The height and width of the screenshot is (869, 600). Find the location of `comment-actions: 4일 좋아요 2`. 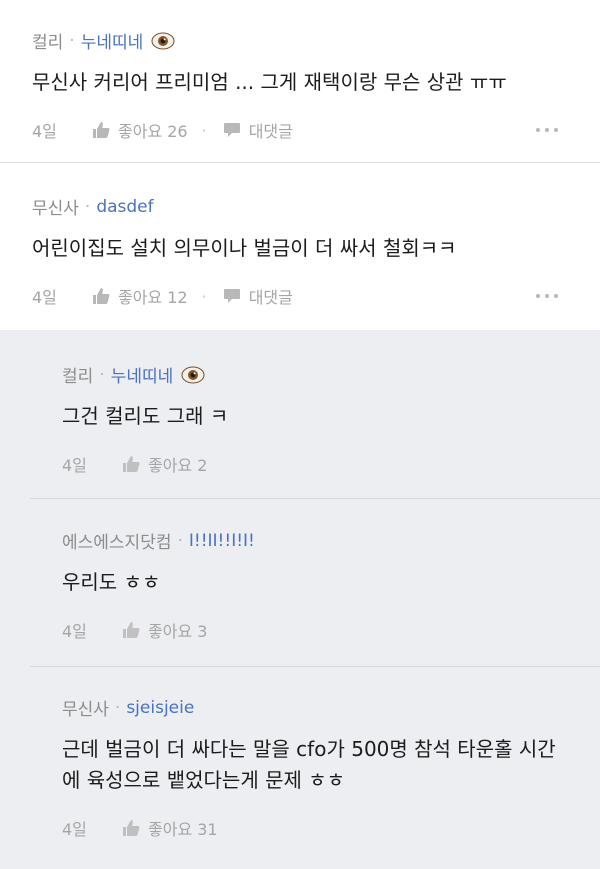

comment-actions: 4일 좋아요 2 is located at coordinates (331, 464).